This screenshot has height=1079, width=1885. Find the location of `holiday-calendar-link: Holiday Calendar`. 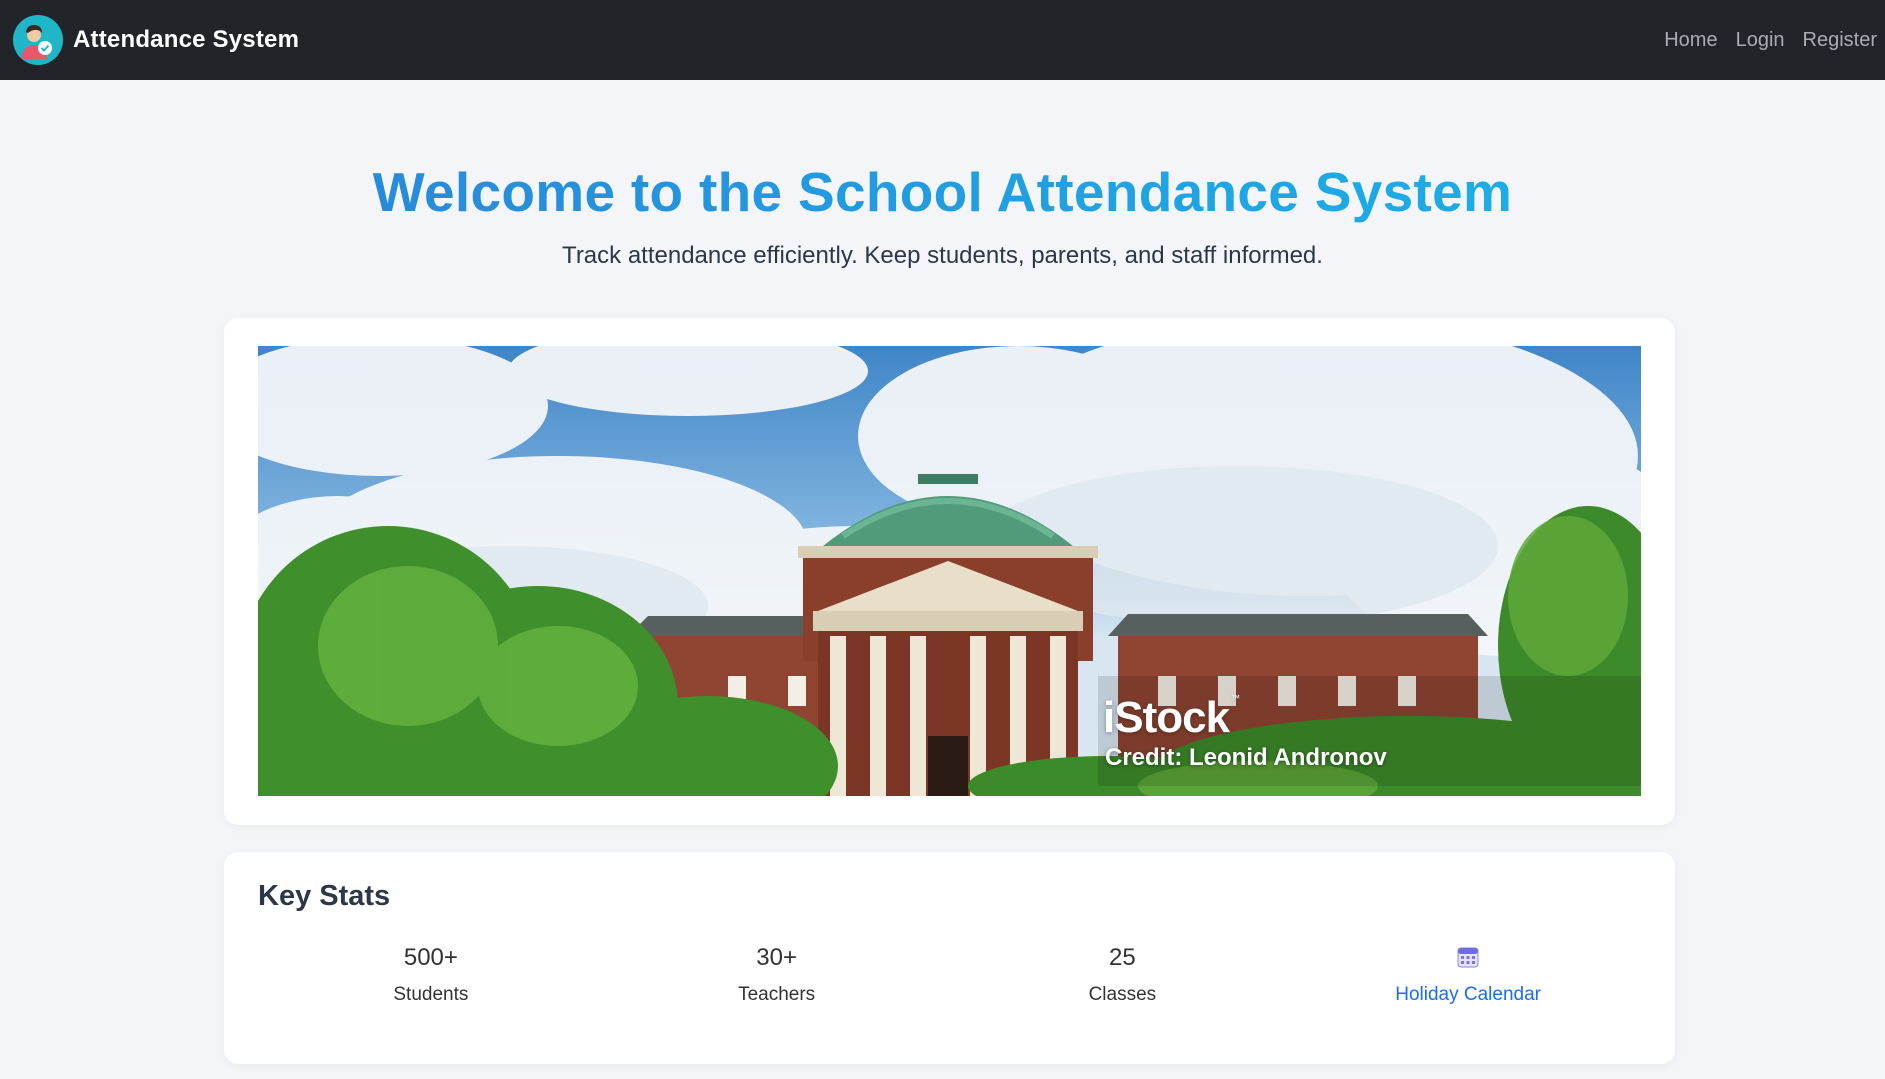

holiday-calendar-link: Holiday Calendar is located at coordinates (1468, 973).